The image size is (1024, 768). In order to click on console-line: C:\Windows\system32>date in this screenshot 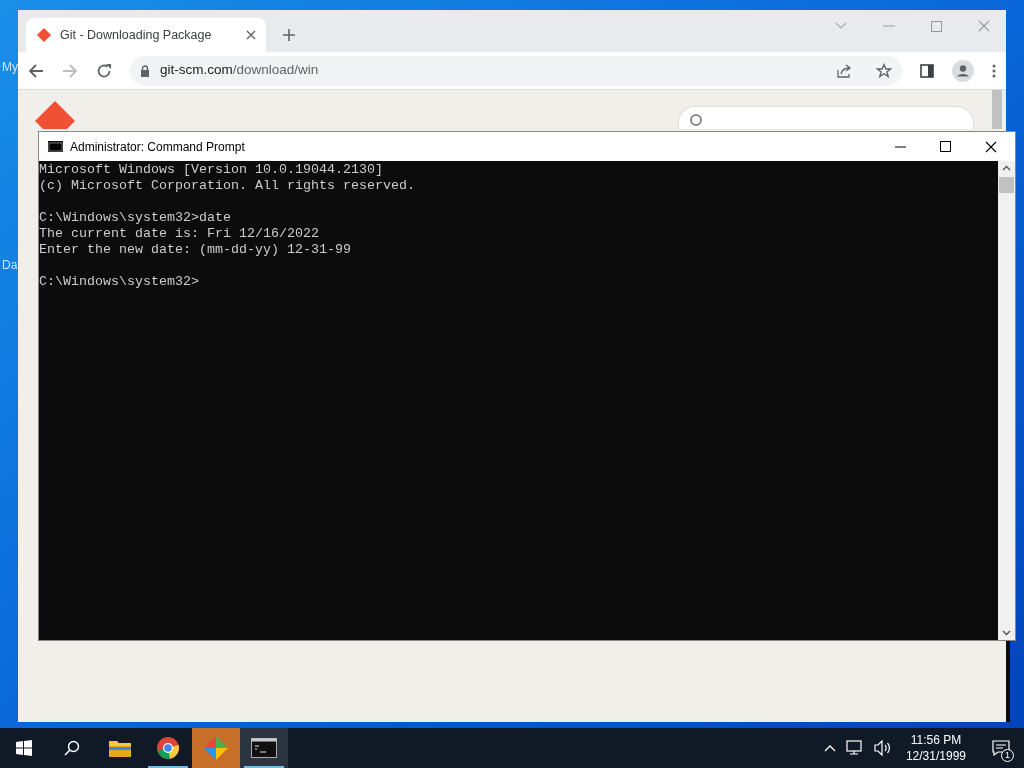, I will do `click(135, 218)`.